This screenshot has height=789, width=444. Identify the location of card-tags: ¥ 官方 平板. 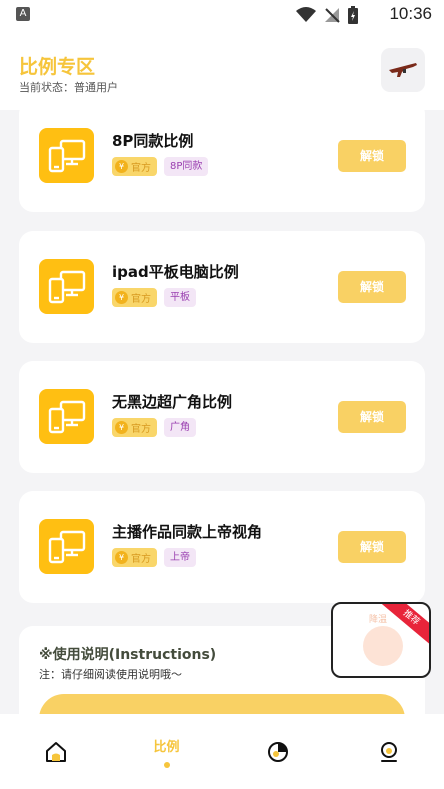
(154, 297).